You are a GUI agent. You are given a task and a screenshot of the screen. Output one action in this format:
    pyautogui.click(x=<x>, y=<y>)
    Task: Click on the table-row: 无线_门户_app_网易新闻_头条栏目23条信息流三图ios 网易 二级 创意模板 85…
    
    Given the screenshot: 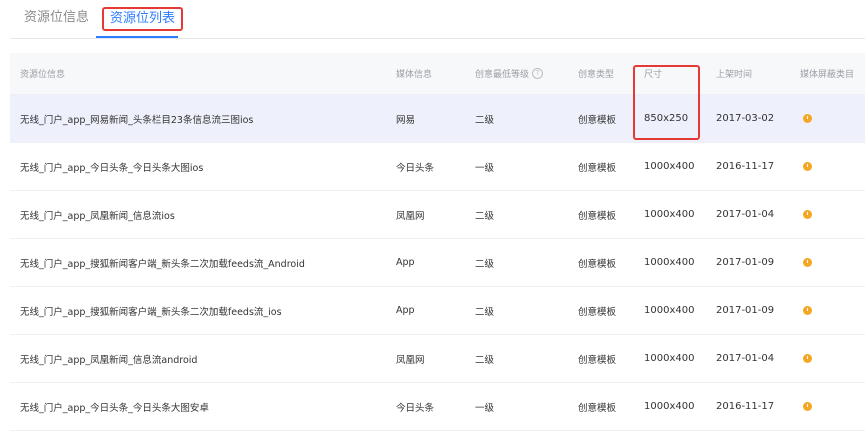 What is the action you would take?
    pyautogui.click(x=437, y=119)
    